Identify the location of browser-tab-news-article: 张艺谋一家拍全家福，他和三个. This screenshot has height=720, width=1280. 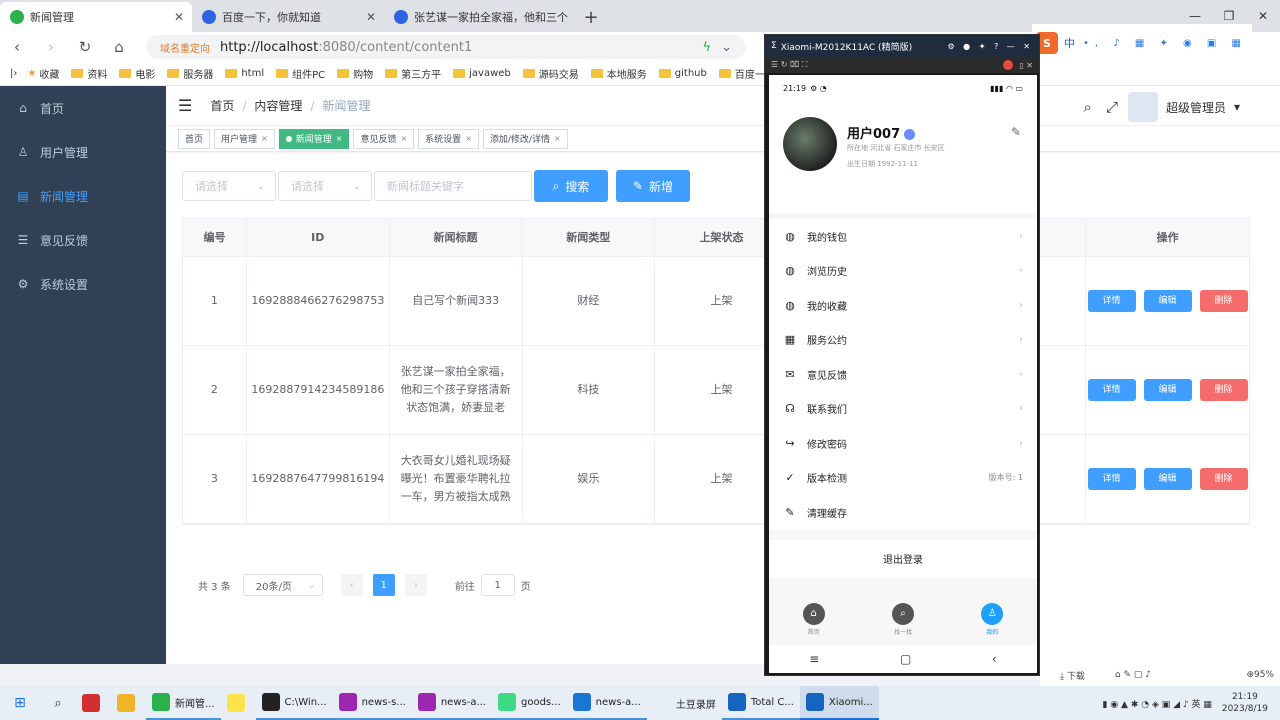
(480, 17).